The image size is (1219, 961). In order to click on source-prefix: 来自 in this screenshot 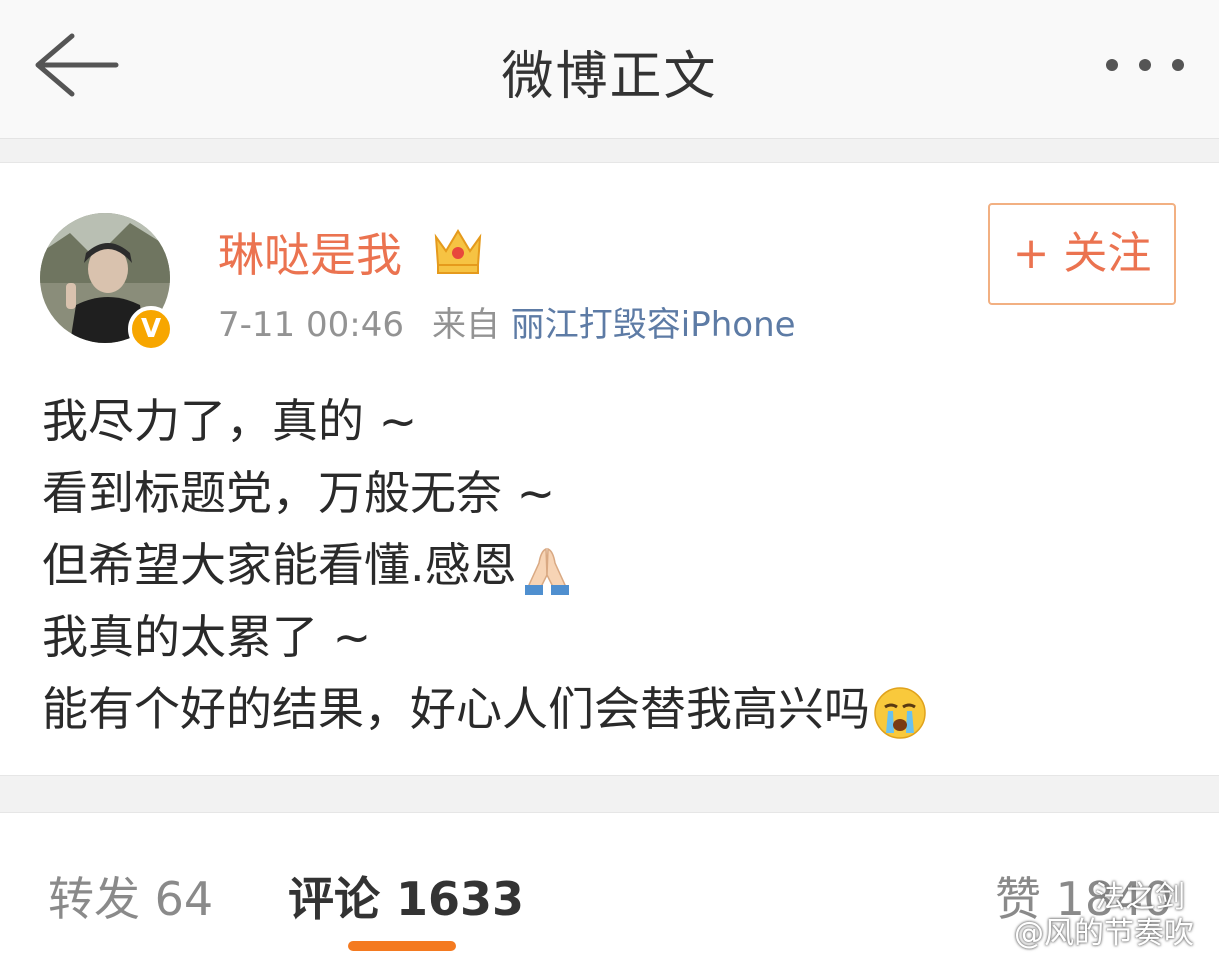, I will do `click(465, 325)`.